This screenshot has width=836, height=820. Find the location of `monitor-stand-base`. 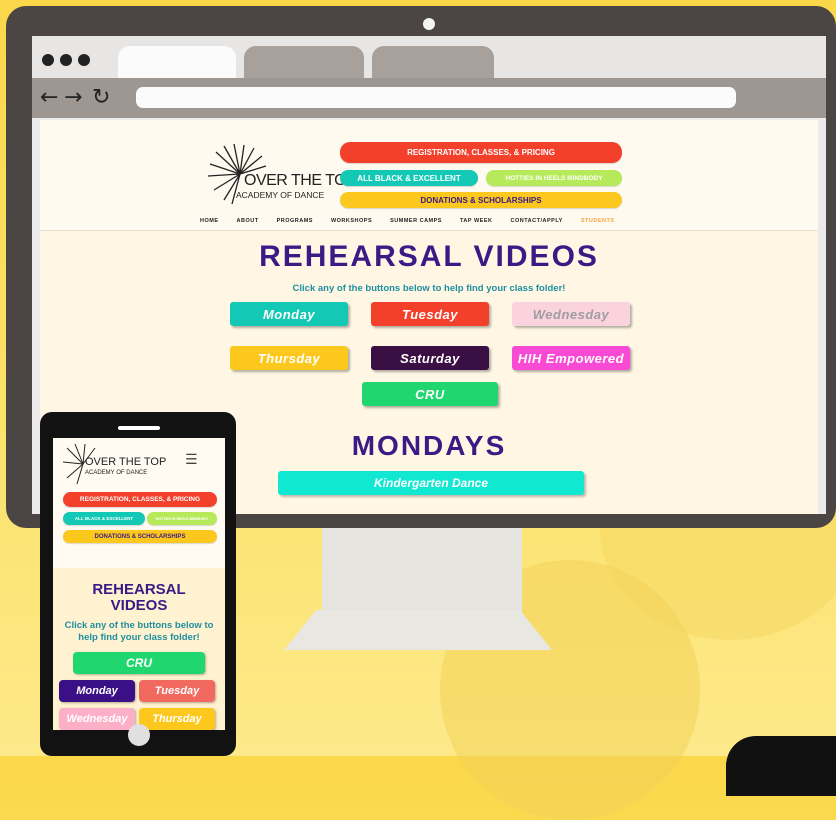

monitor-stand-base is located at coordinates (418, 630).